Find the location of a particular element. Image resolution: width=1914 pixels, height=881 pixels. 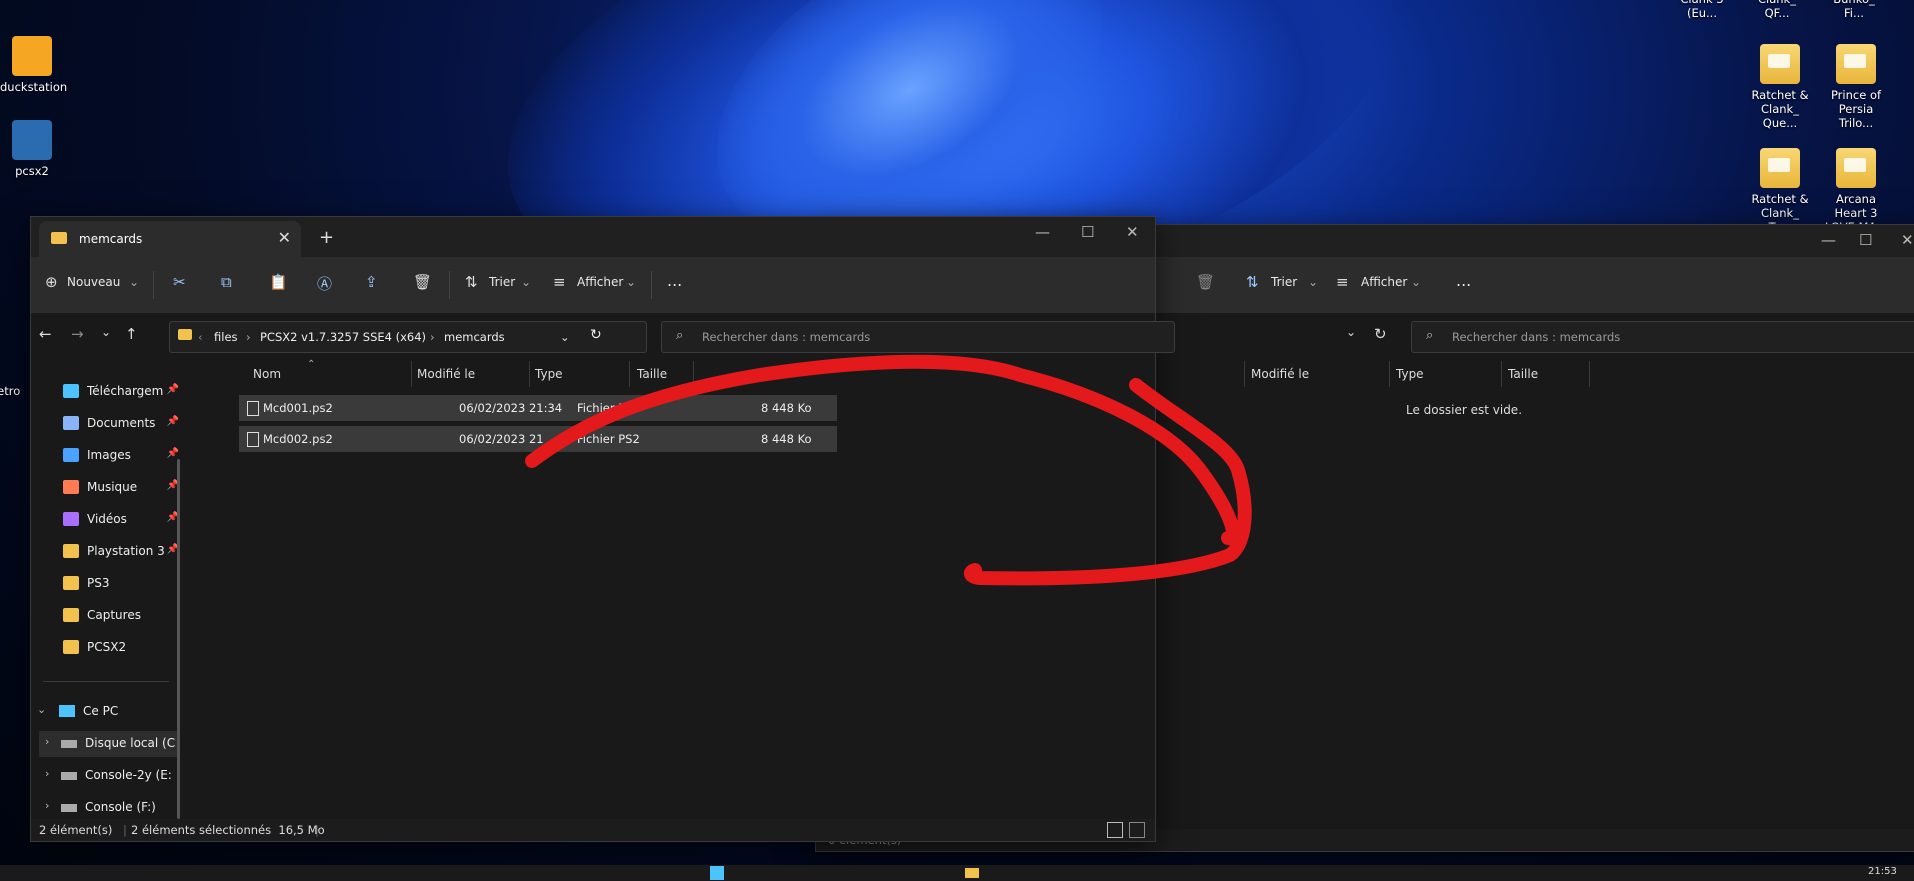

taskbar: 21:53 is located at coordinates (957, 873).